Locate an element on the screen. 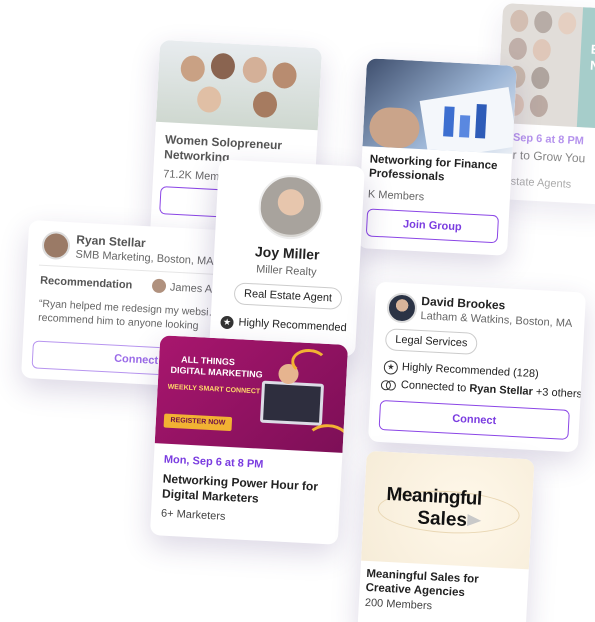 Image resolution: width=595 pixels, height=622 pixels. connect-button: Connect is located at coordinates (474, 419).